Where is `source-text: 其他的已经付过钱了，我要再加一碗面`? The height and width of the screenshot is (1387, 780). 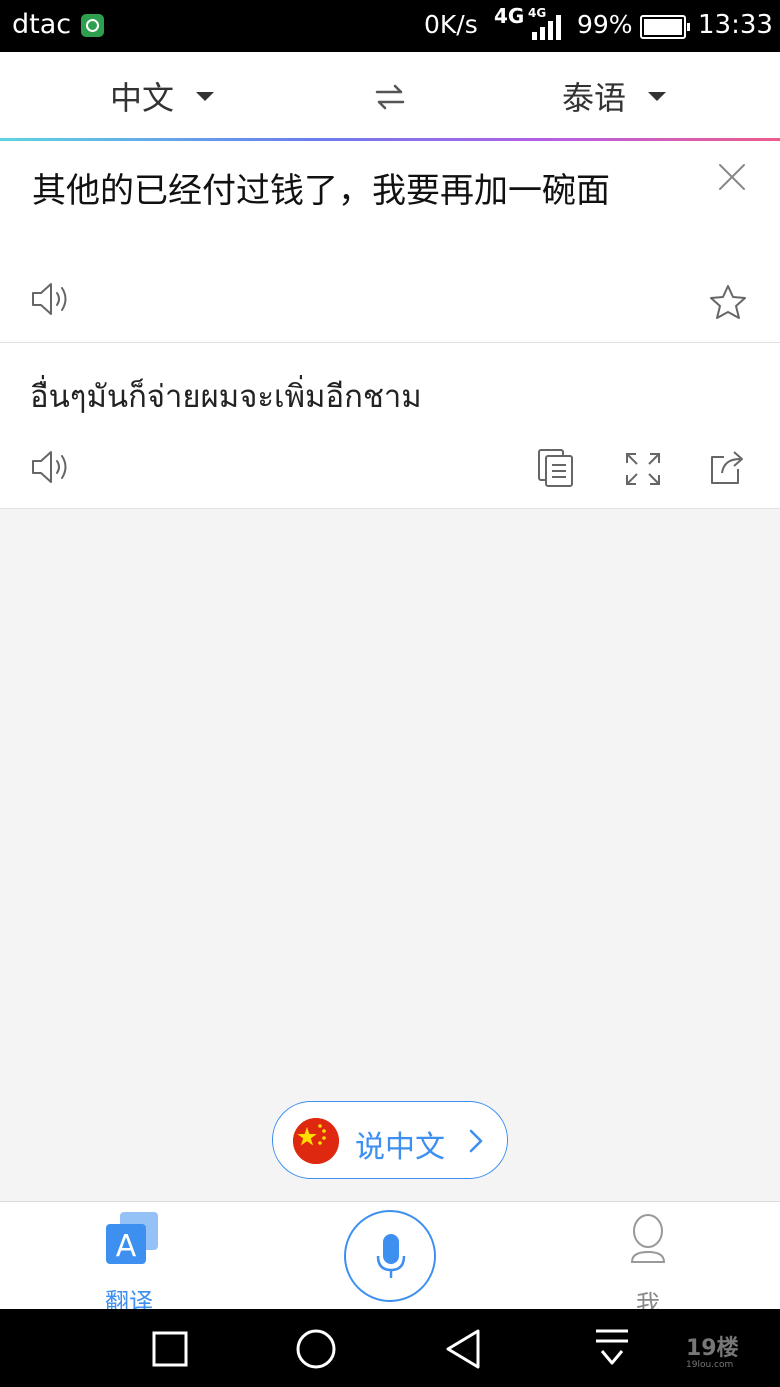 source-text: 其他的已经付过钱了，我要再加一碗面 is located at coordinates (321, 187).